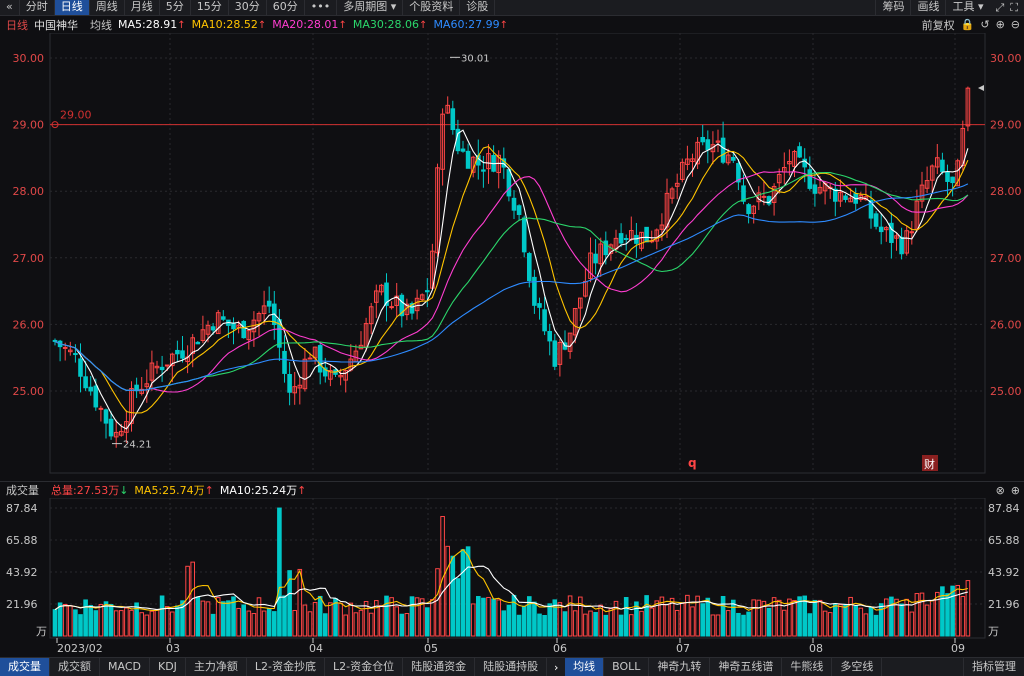 The width and height of the screenshot is (1024, 676). What do you see at coordinates (511, 667) in the screenshot?
I see `indicator-tab: 陆股通持股` at bounding box center [511, 667].